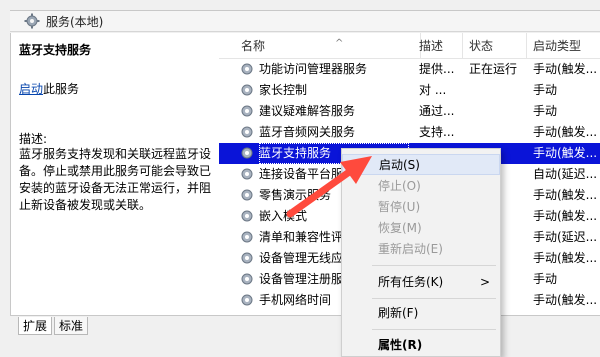  Describe the element at coordinates (421, 313) in the screenshot. I see `menu-item-refresh: 刷新(F)` at that location.